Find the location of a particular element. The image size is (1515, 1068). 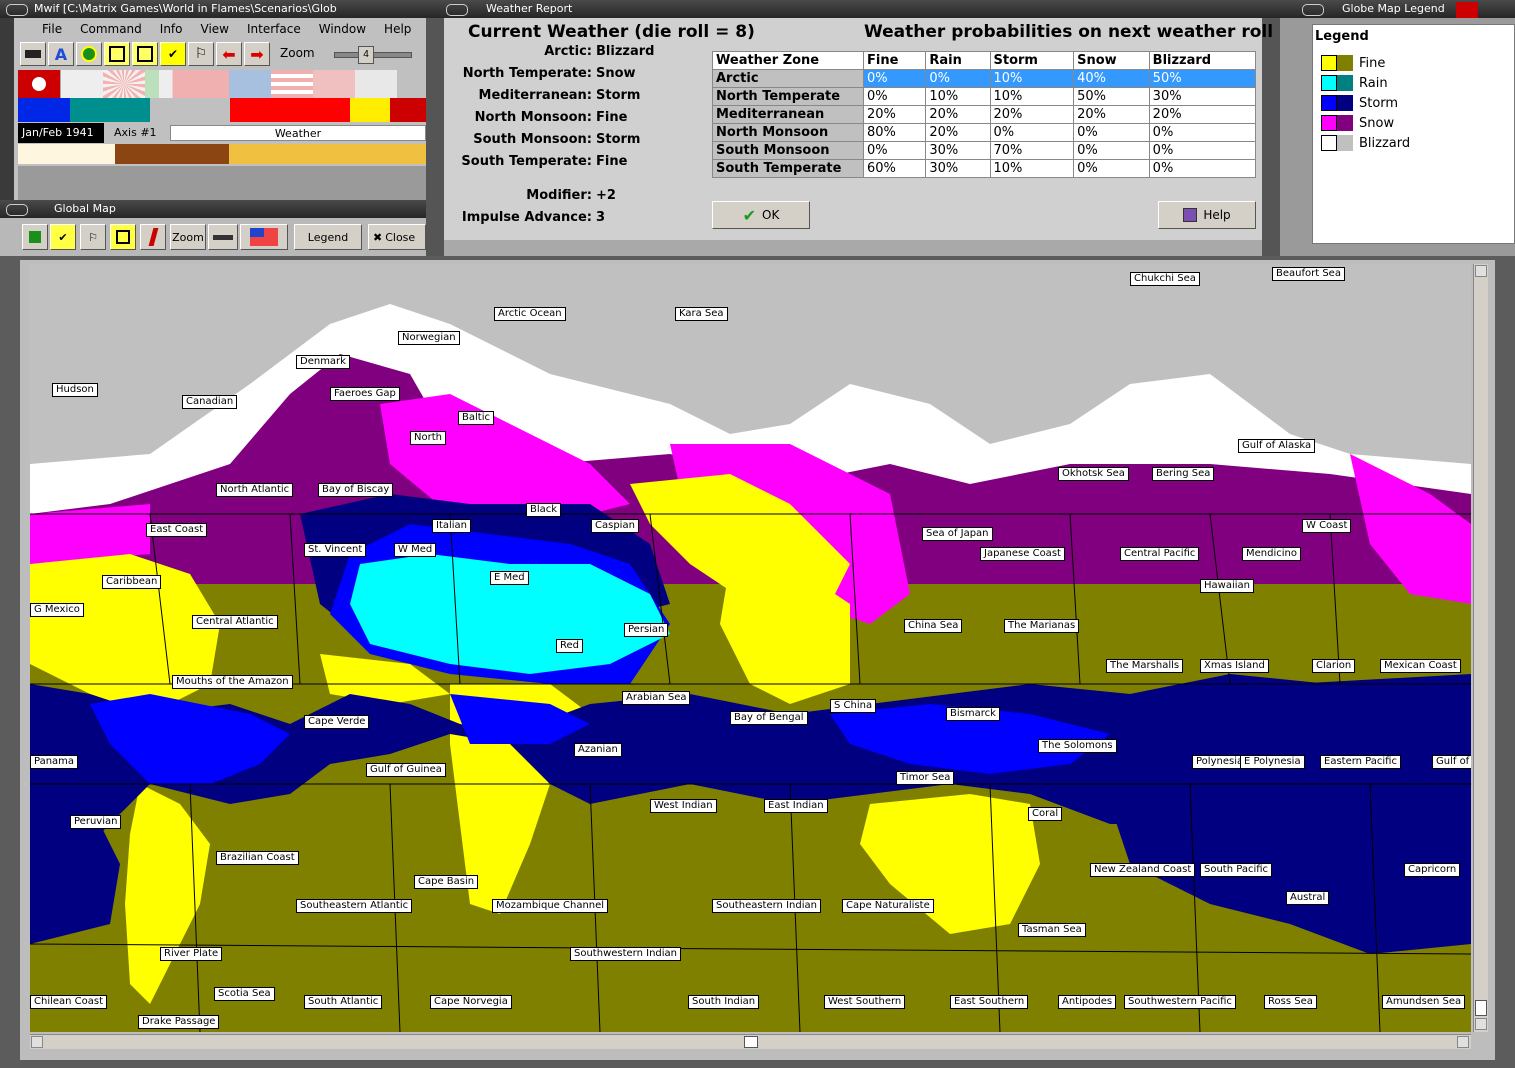

air-tool-button: A is located at coordinates (61, 54).